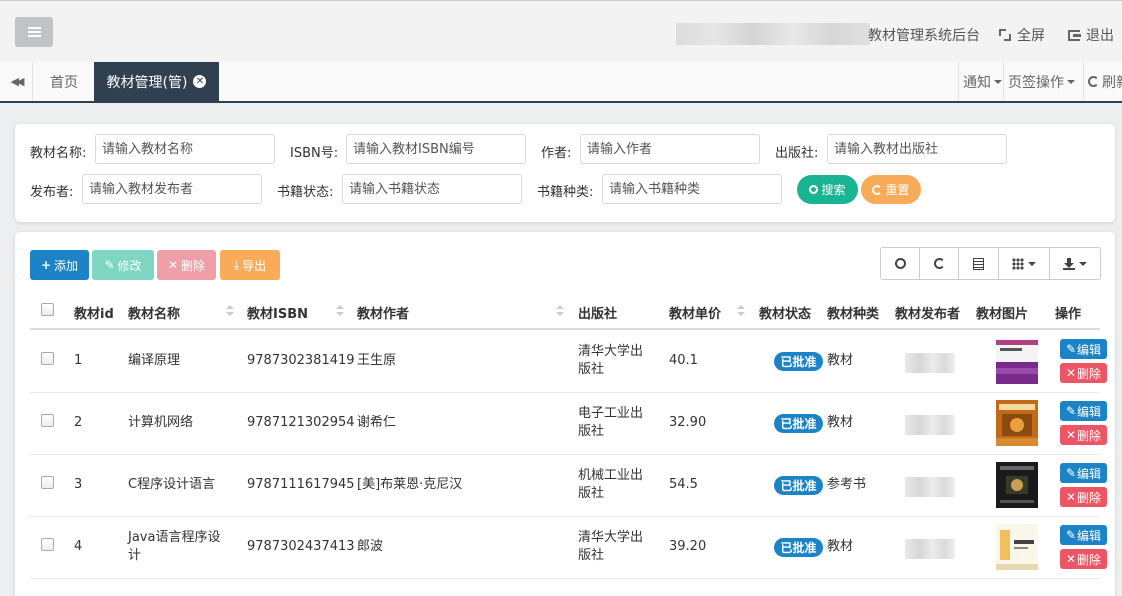 The height and width of the screenshot is (596, 1122). Describe the element at coordinates (370, 546) in the screenshot. I see `cell-author: 郎波` at that location.